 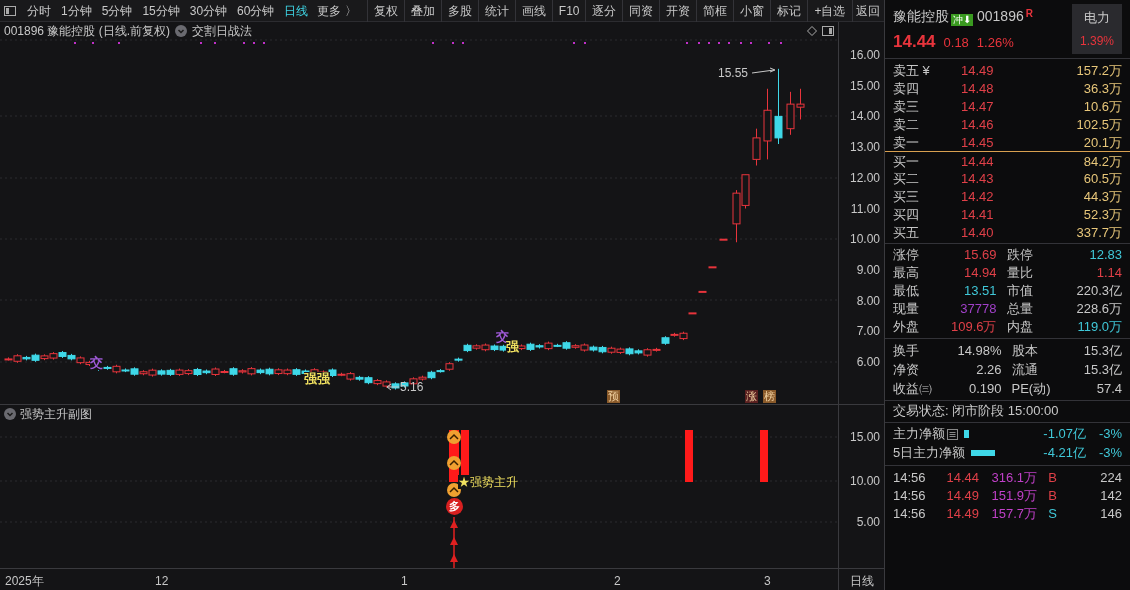 I want to click on period-tab: 60分钟, so click(x=256, y=10).